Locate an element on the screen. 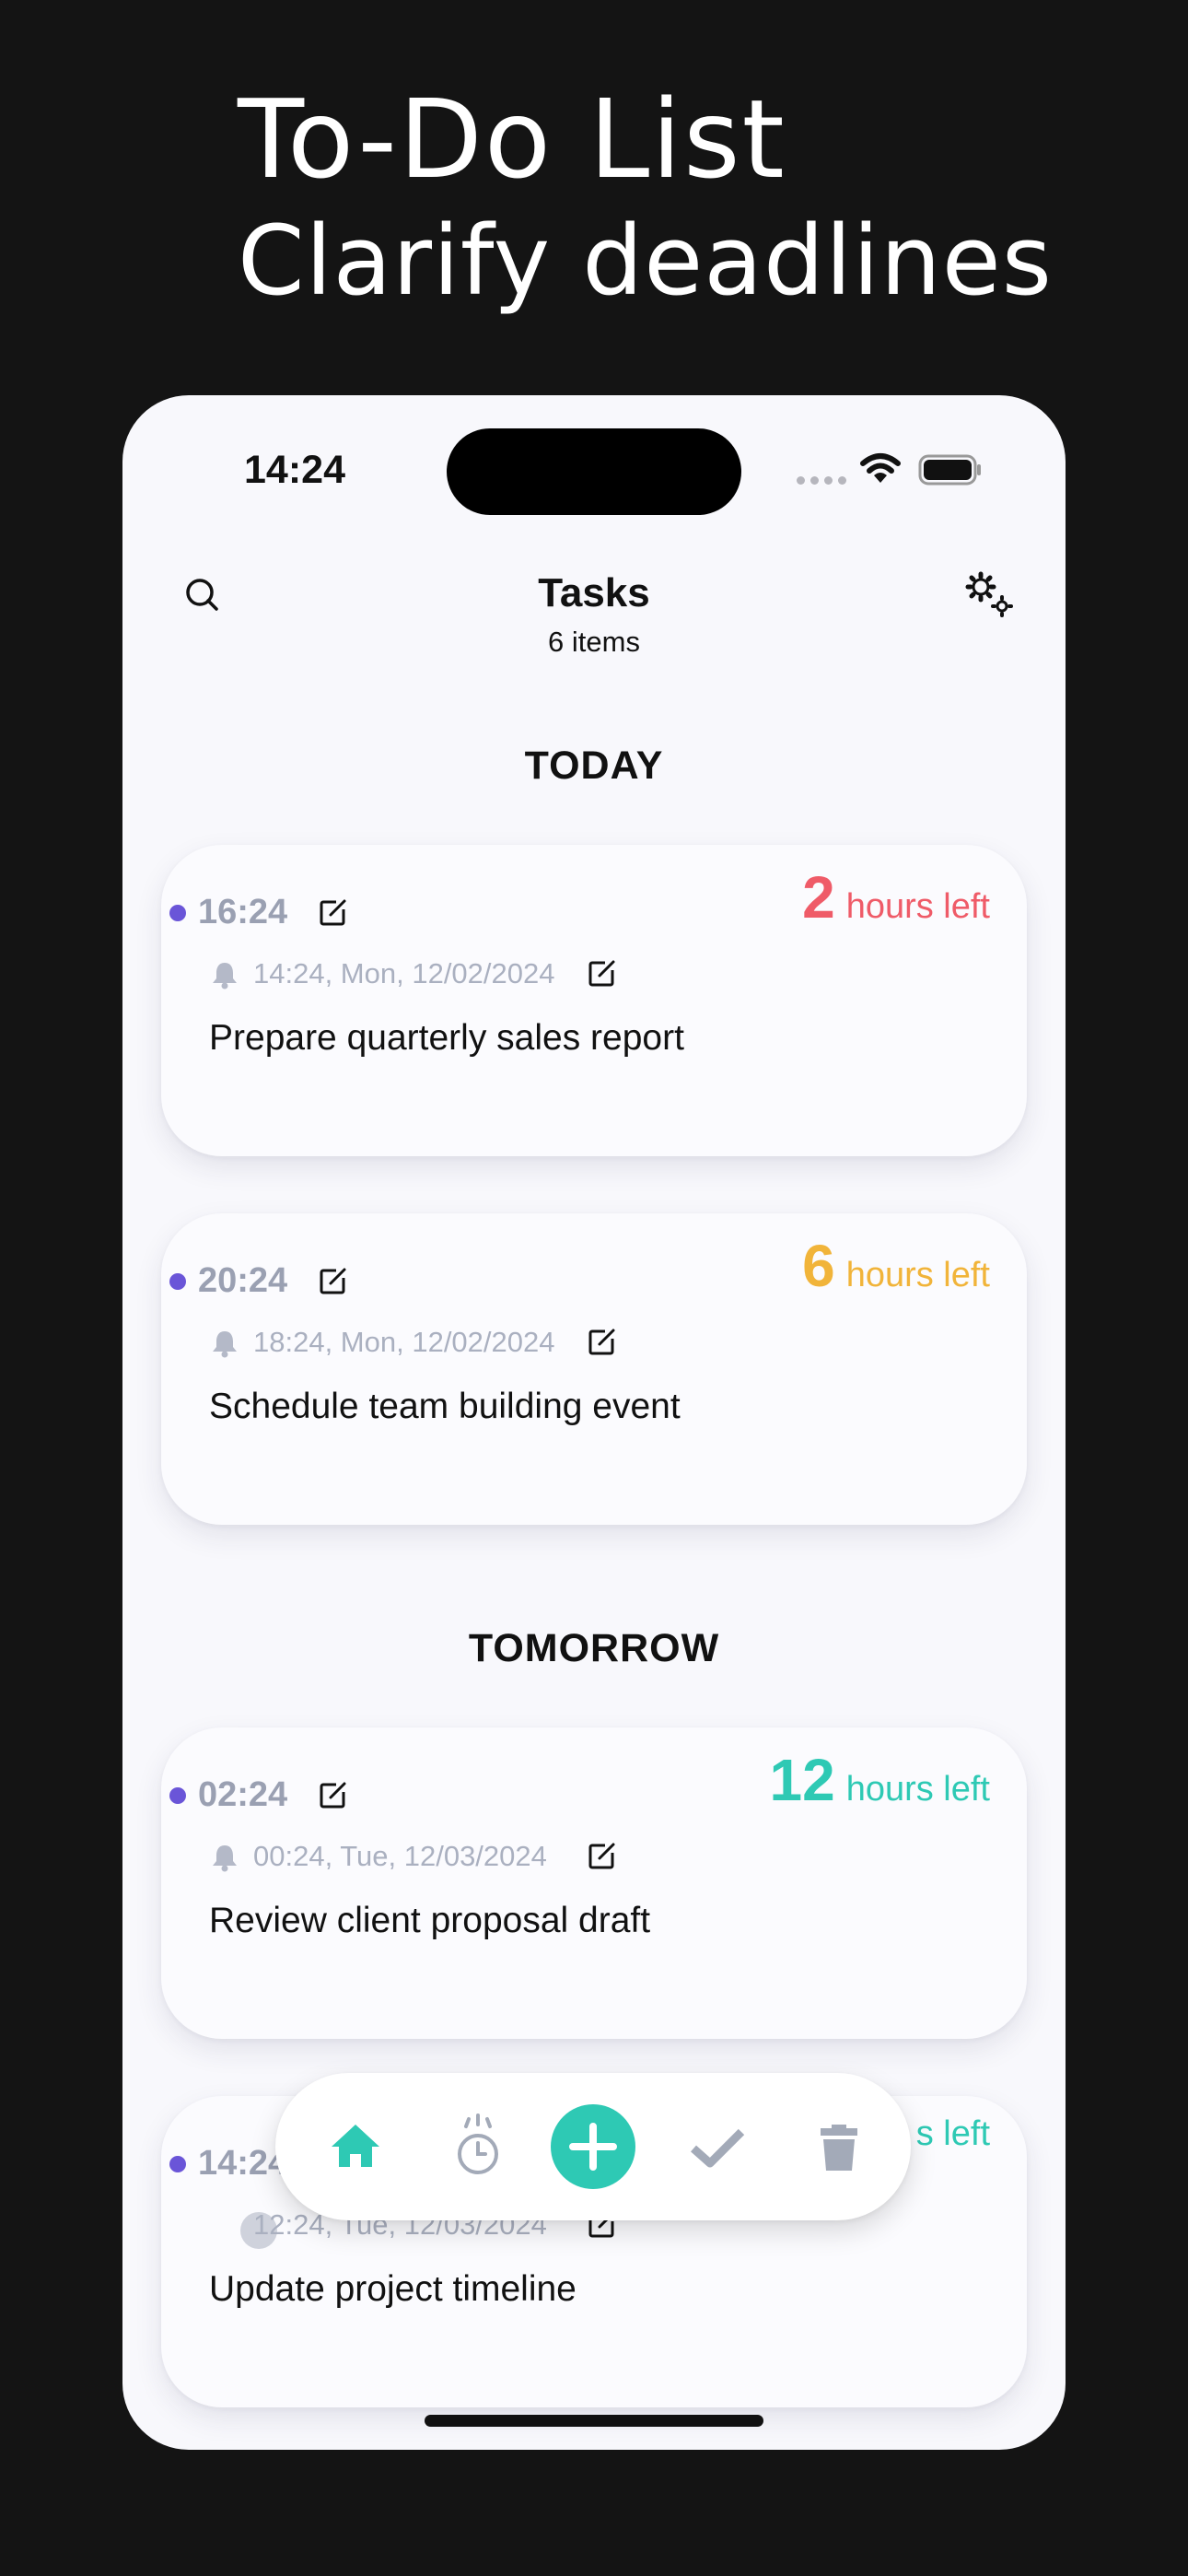 The width and height of the screenshot is (1188, 2576). time-left-label: s left is located at coordinates (952, 2133).